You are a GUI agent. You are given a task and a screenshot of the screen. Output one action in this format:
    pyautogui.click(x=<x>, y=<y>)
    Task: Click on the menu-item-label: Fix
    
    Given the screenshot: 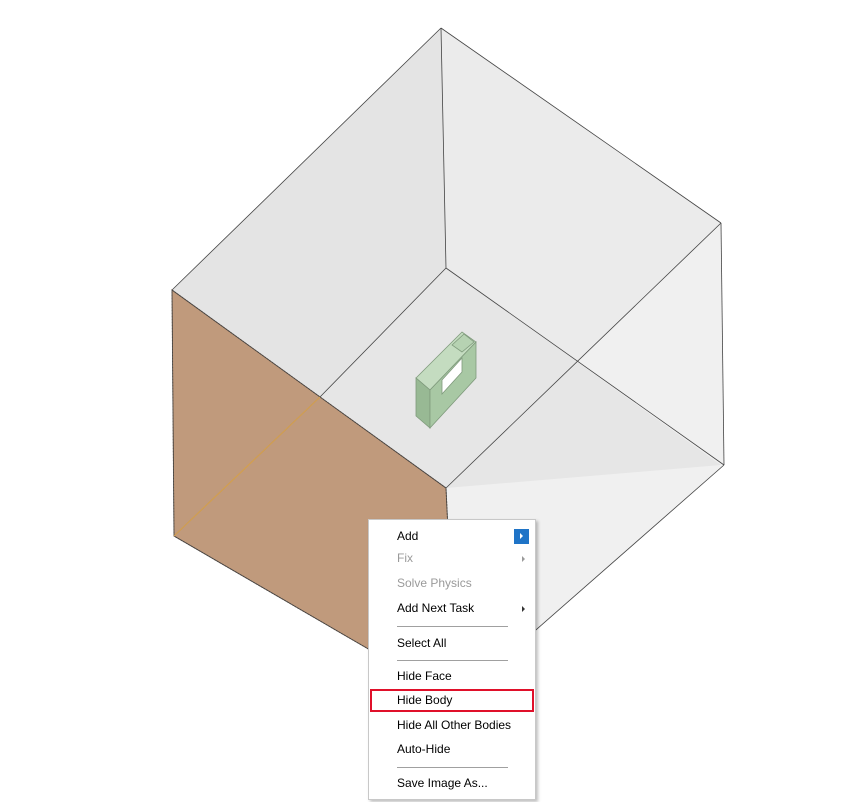 What is the action you would take?
    pyautogui.click(x=405, y=558)
    